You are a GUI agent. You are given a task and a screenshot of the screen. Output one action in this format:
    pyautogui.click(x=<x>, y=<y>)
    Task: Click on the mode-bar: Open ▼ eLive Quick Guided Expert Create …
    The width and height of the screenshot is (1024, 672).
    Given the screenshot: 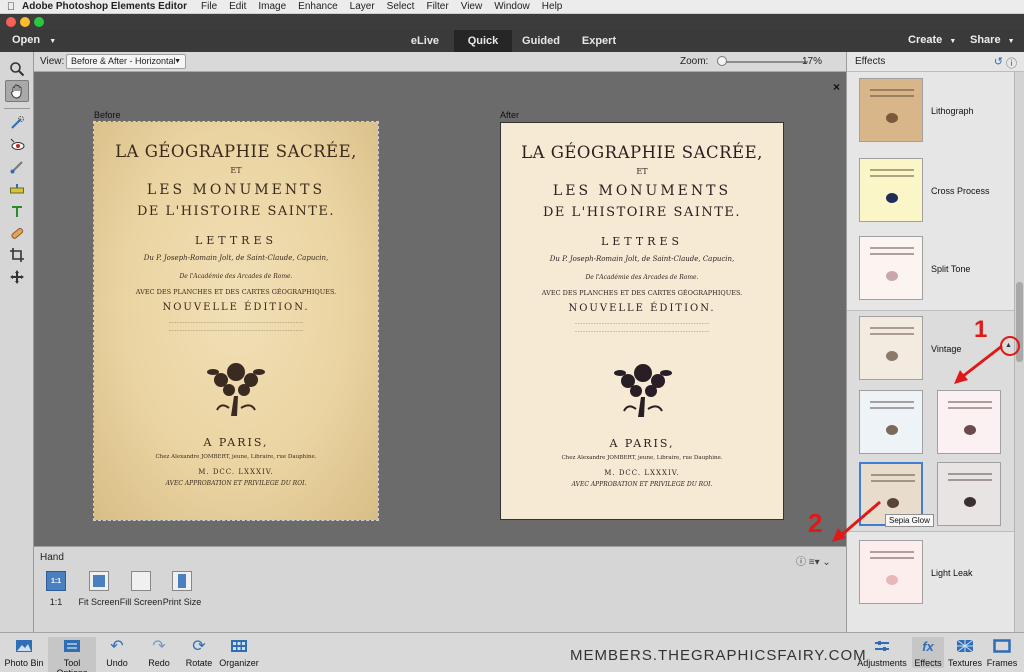 What is the action you would take?
    pyautogui.click(x=512, y=41)
    